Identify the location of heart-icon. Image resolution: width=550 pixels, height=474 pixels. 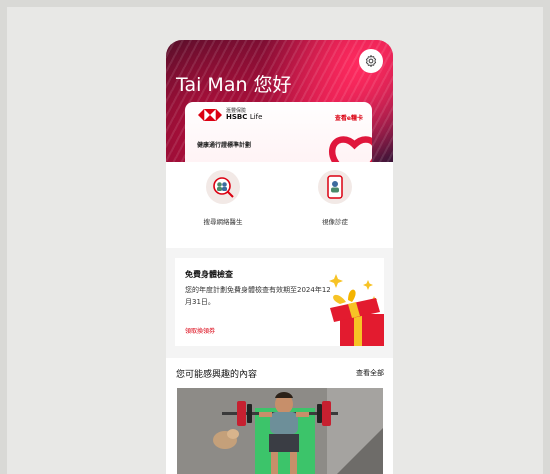
(350, 149).